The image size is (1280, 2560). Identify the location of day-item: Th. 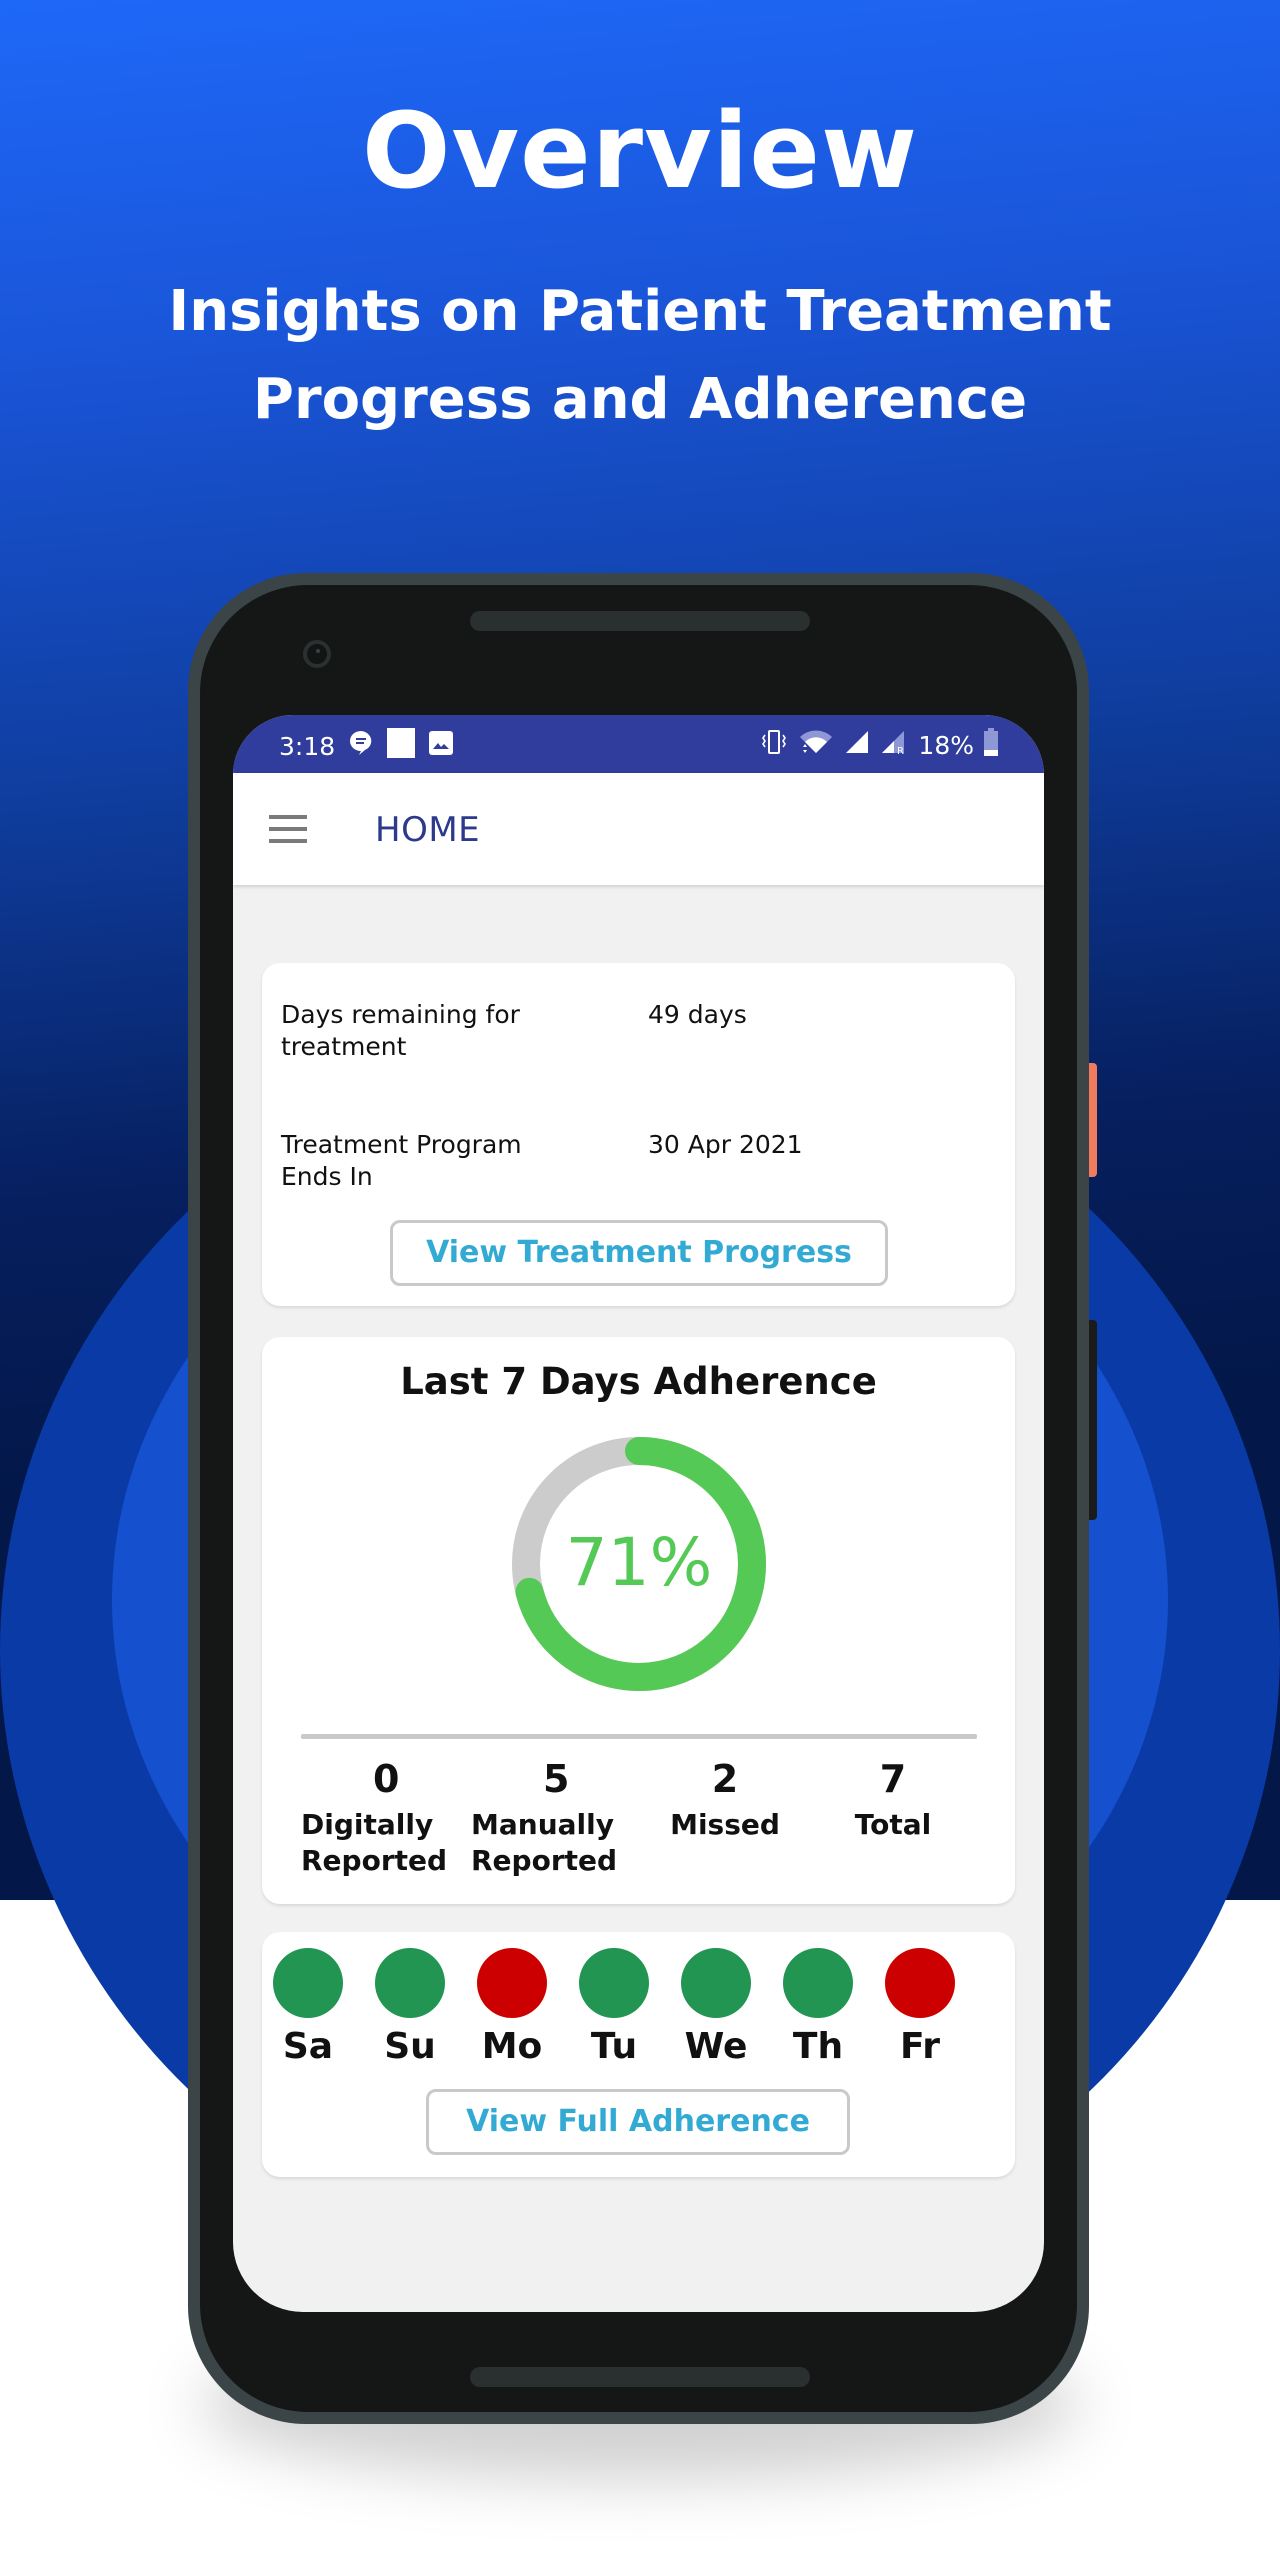
(818, 2007).